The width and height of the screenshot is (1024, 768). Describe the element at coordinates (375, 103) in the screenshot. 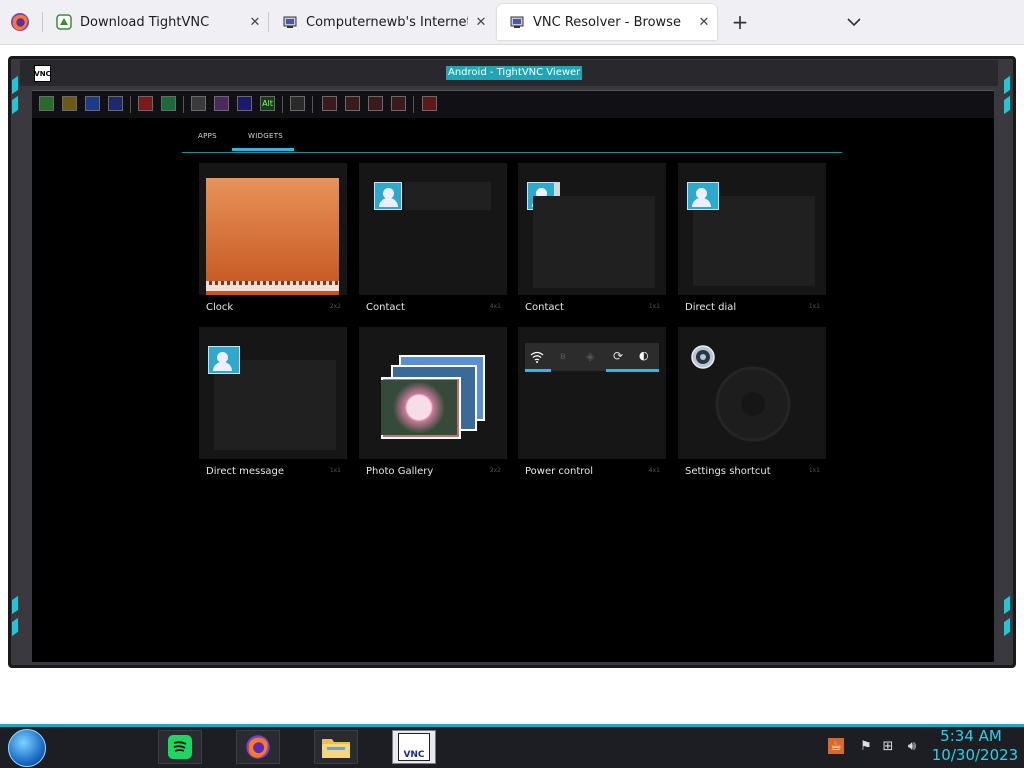

I see `zoom-100-icon` at that location.